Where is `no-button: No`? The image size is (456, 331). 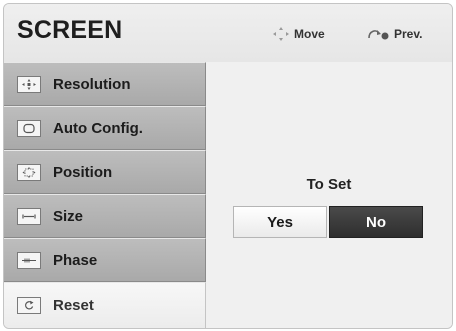 no-button: No is located at coordinates (376, 222).